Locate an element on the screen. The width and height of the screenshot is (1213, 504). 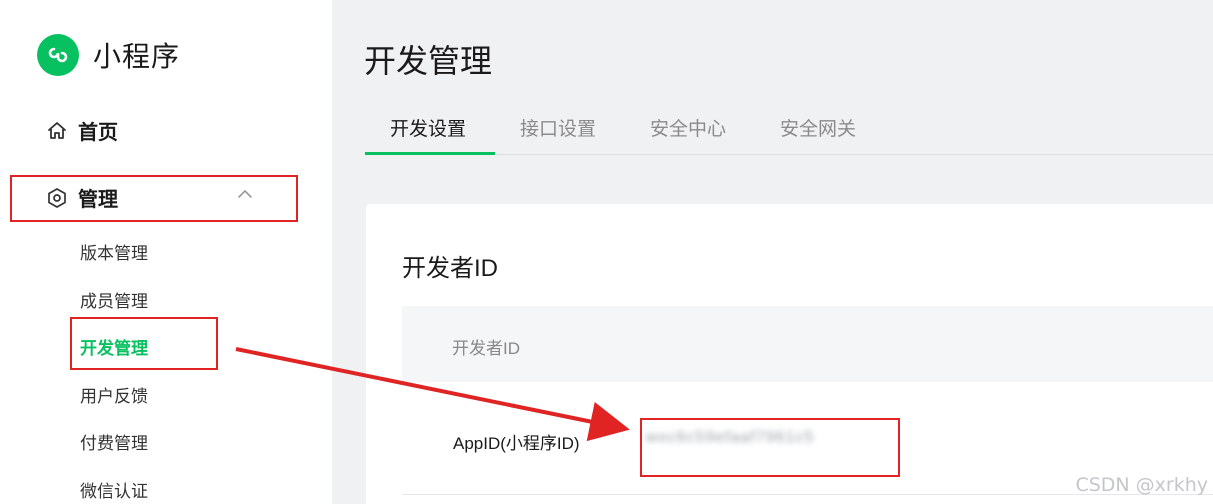
miniprogram-logo-icon is located at coordinates (58, 55).